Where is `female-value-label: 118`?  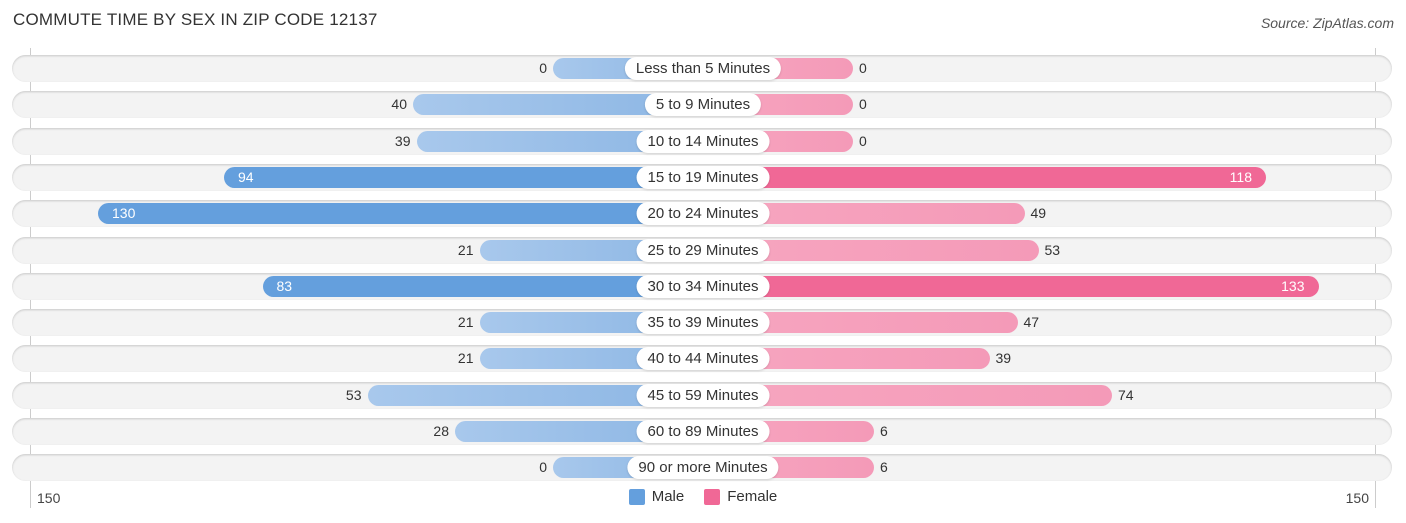 female-value-label: 118 is located at coordinates (1240, 176).